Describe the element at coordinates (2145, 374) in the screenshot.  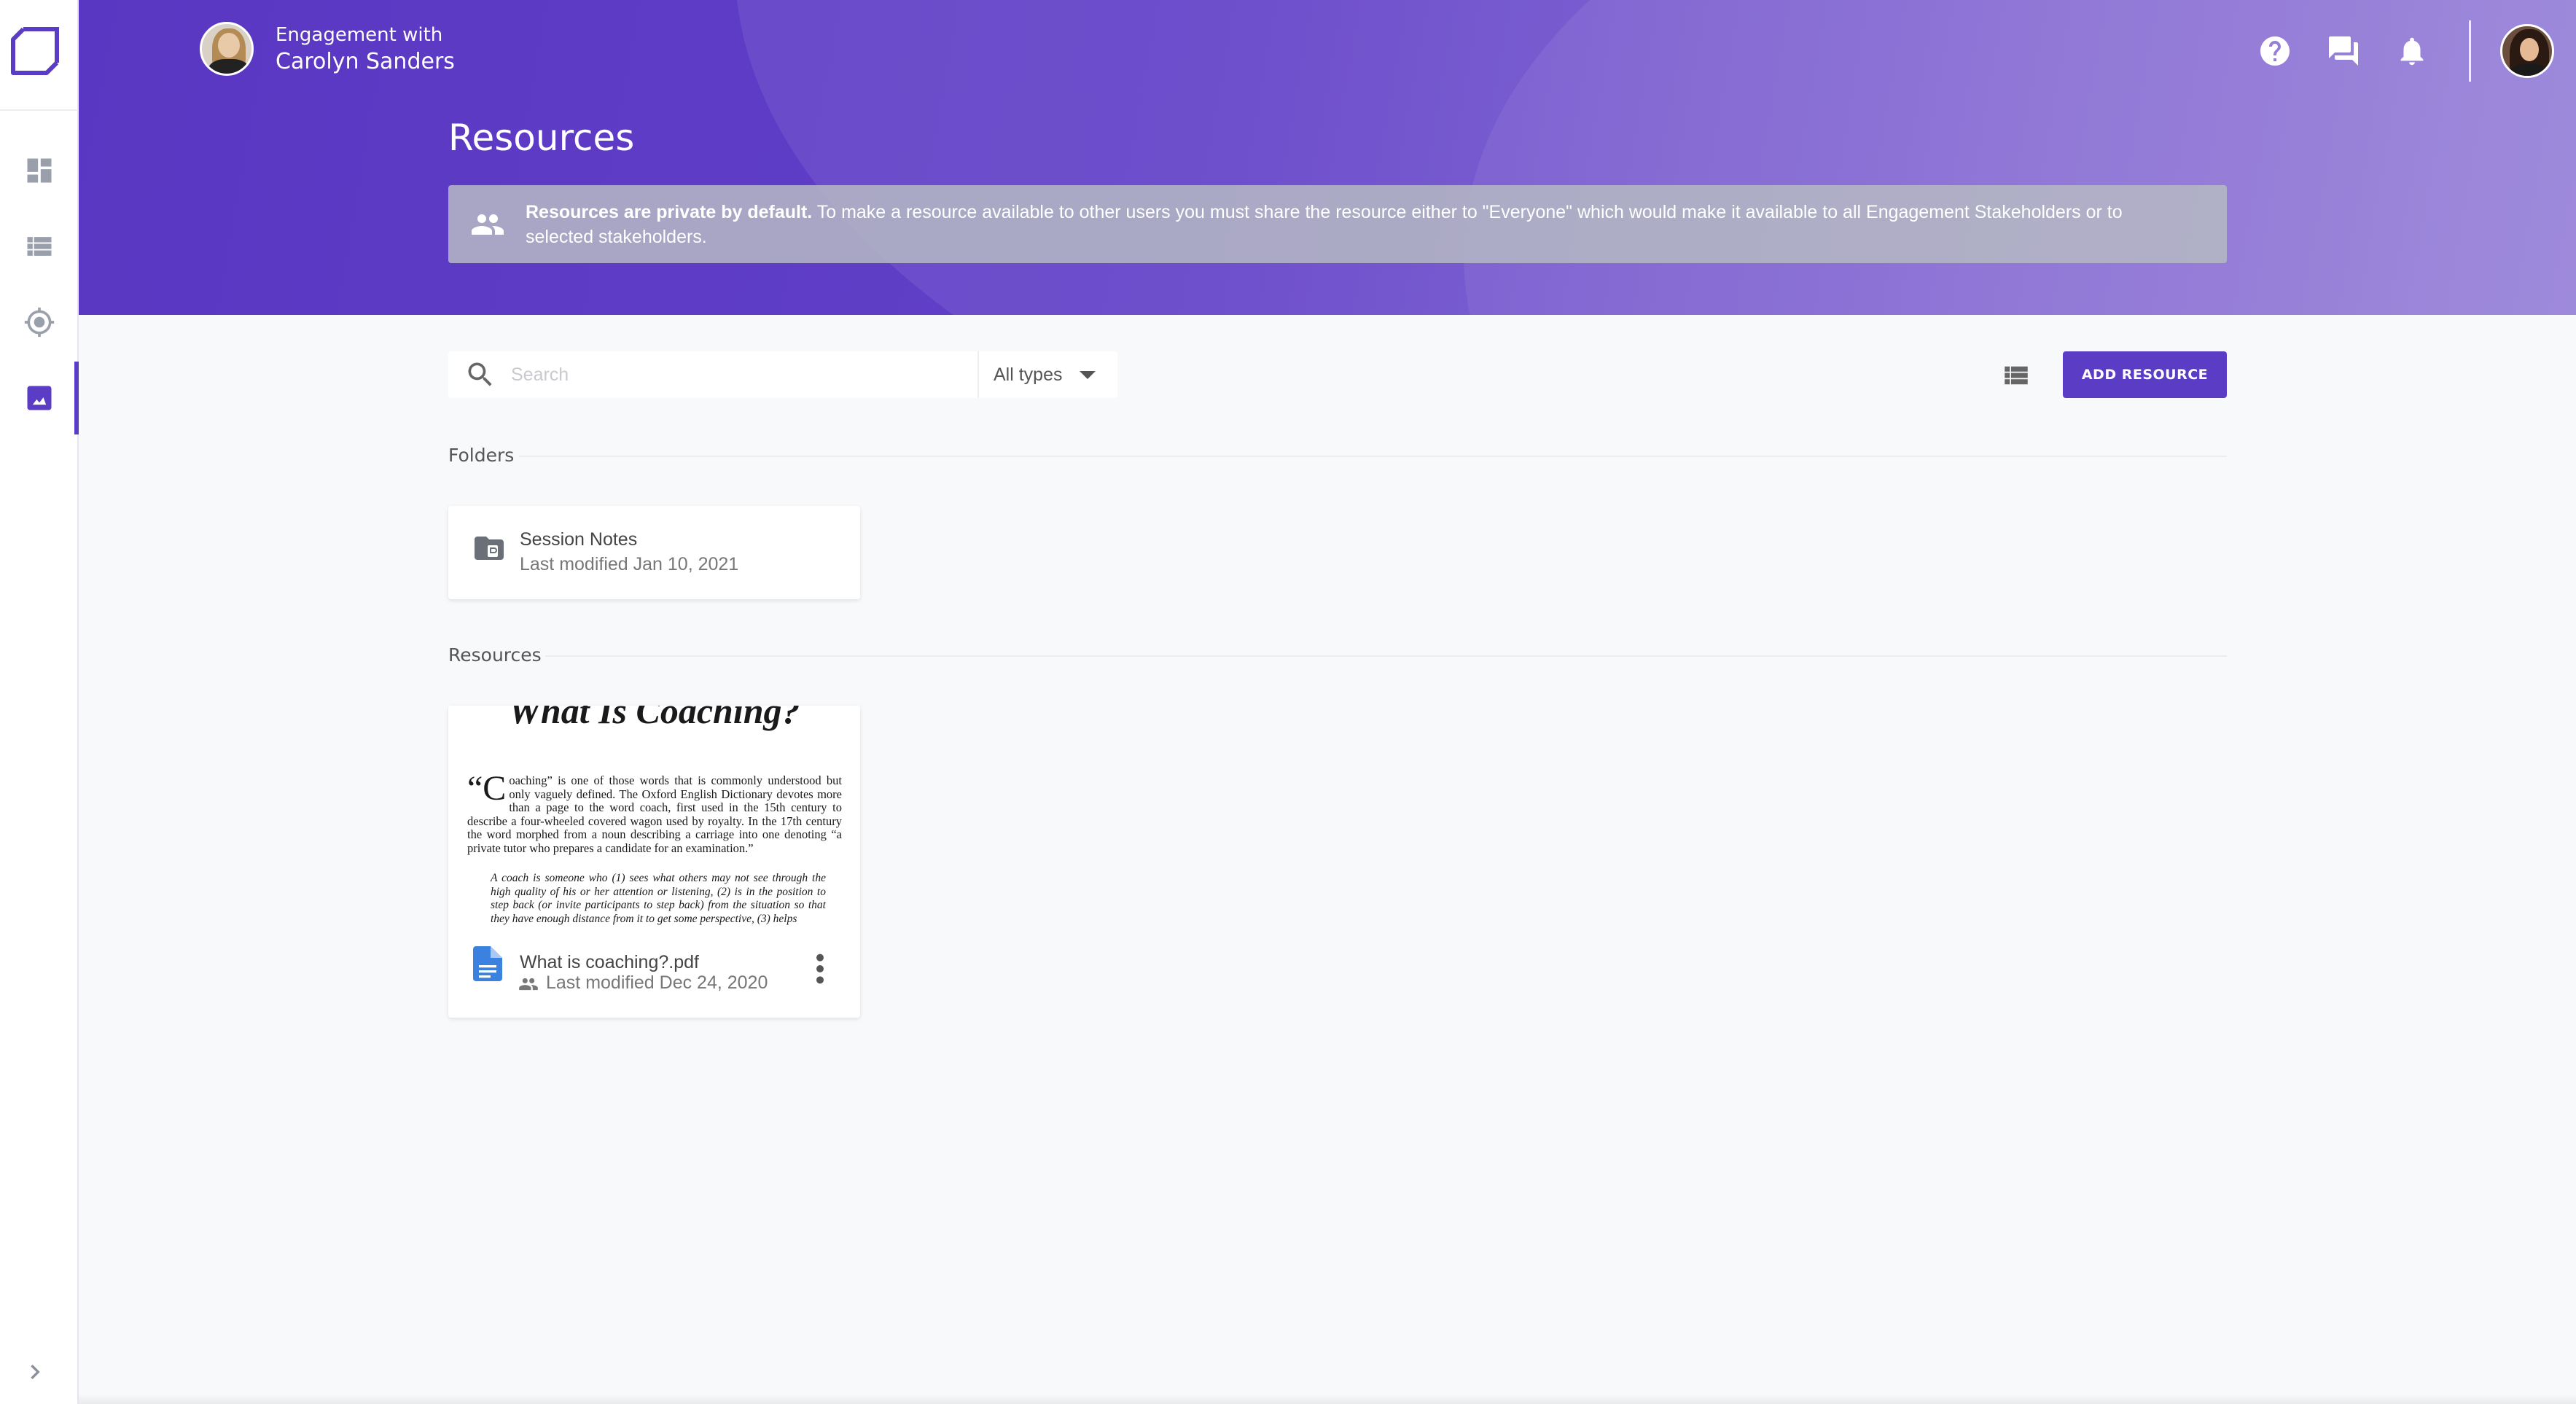
I see `add-resource-button: ADD RESOURCE` at that location.